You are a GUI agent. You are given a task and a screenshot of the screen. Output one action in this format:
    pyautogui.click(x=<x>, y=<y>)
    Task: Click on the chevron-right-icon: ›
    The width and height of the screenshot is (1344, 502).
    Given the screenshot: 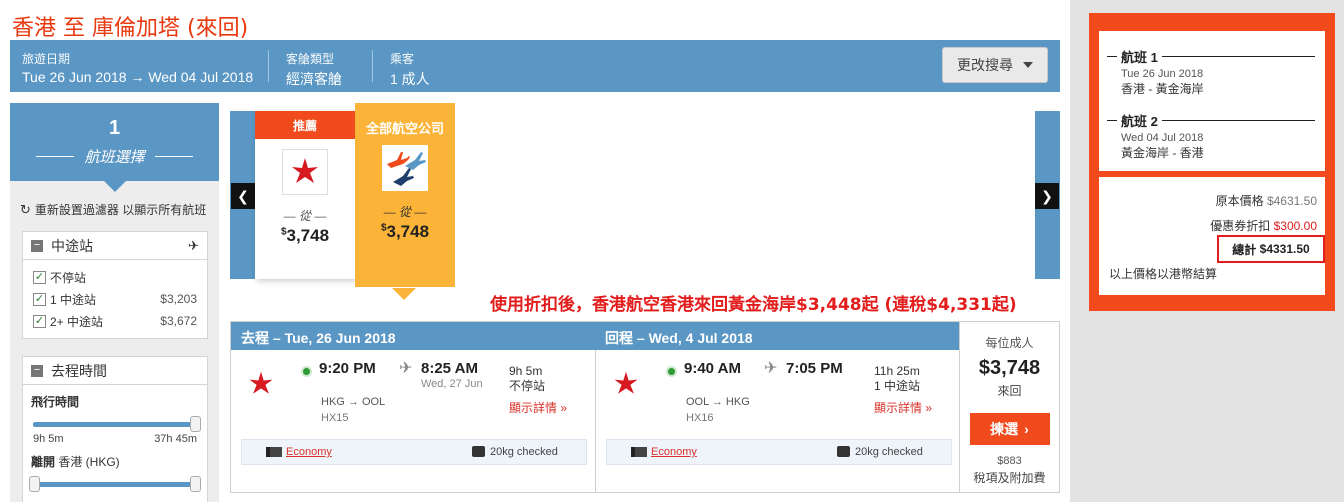 What is the action you would take?
    pyautogui.click(x=1026, y=429)
    